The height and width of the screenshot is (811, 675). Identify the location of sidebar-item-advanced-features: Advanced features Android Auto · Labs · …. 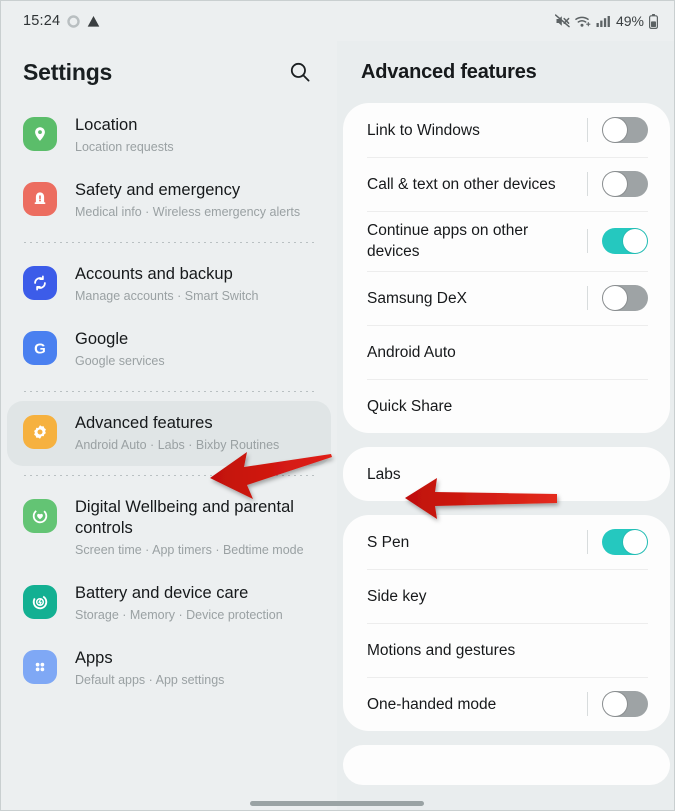
(169, 433).